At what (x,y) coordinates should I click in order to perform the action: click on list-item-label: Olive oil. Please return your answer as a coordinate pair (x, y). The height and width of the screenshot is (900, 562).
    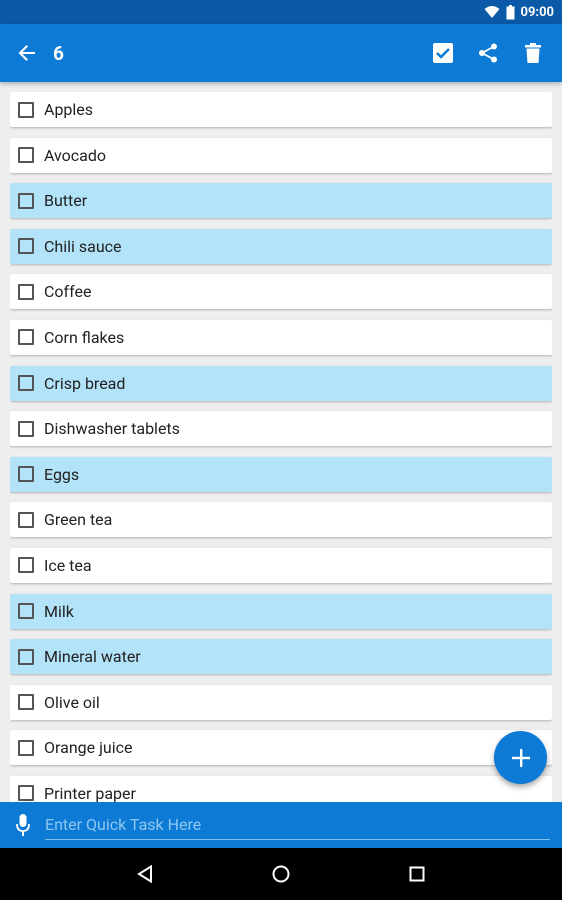
    Looking at the image, I should click on (72, 702).